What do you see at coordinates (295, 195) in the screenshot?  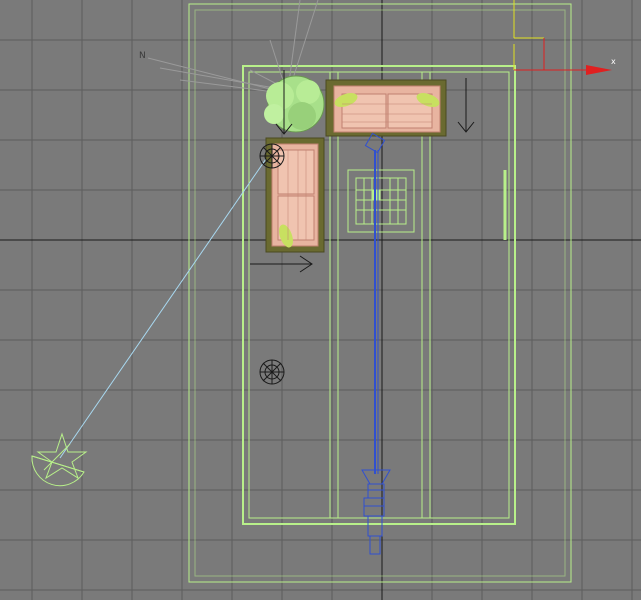 I see `sofa-left` at bounding box center [295, 195].